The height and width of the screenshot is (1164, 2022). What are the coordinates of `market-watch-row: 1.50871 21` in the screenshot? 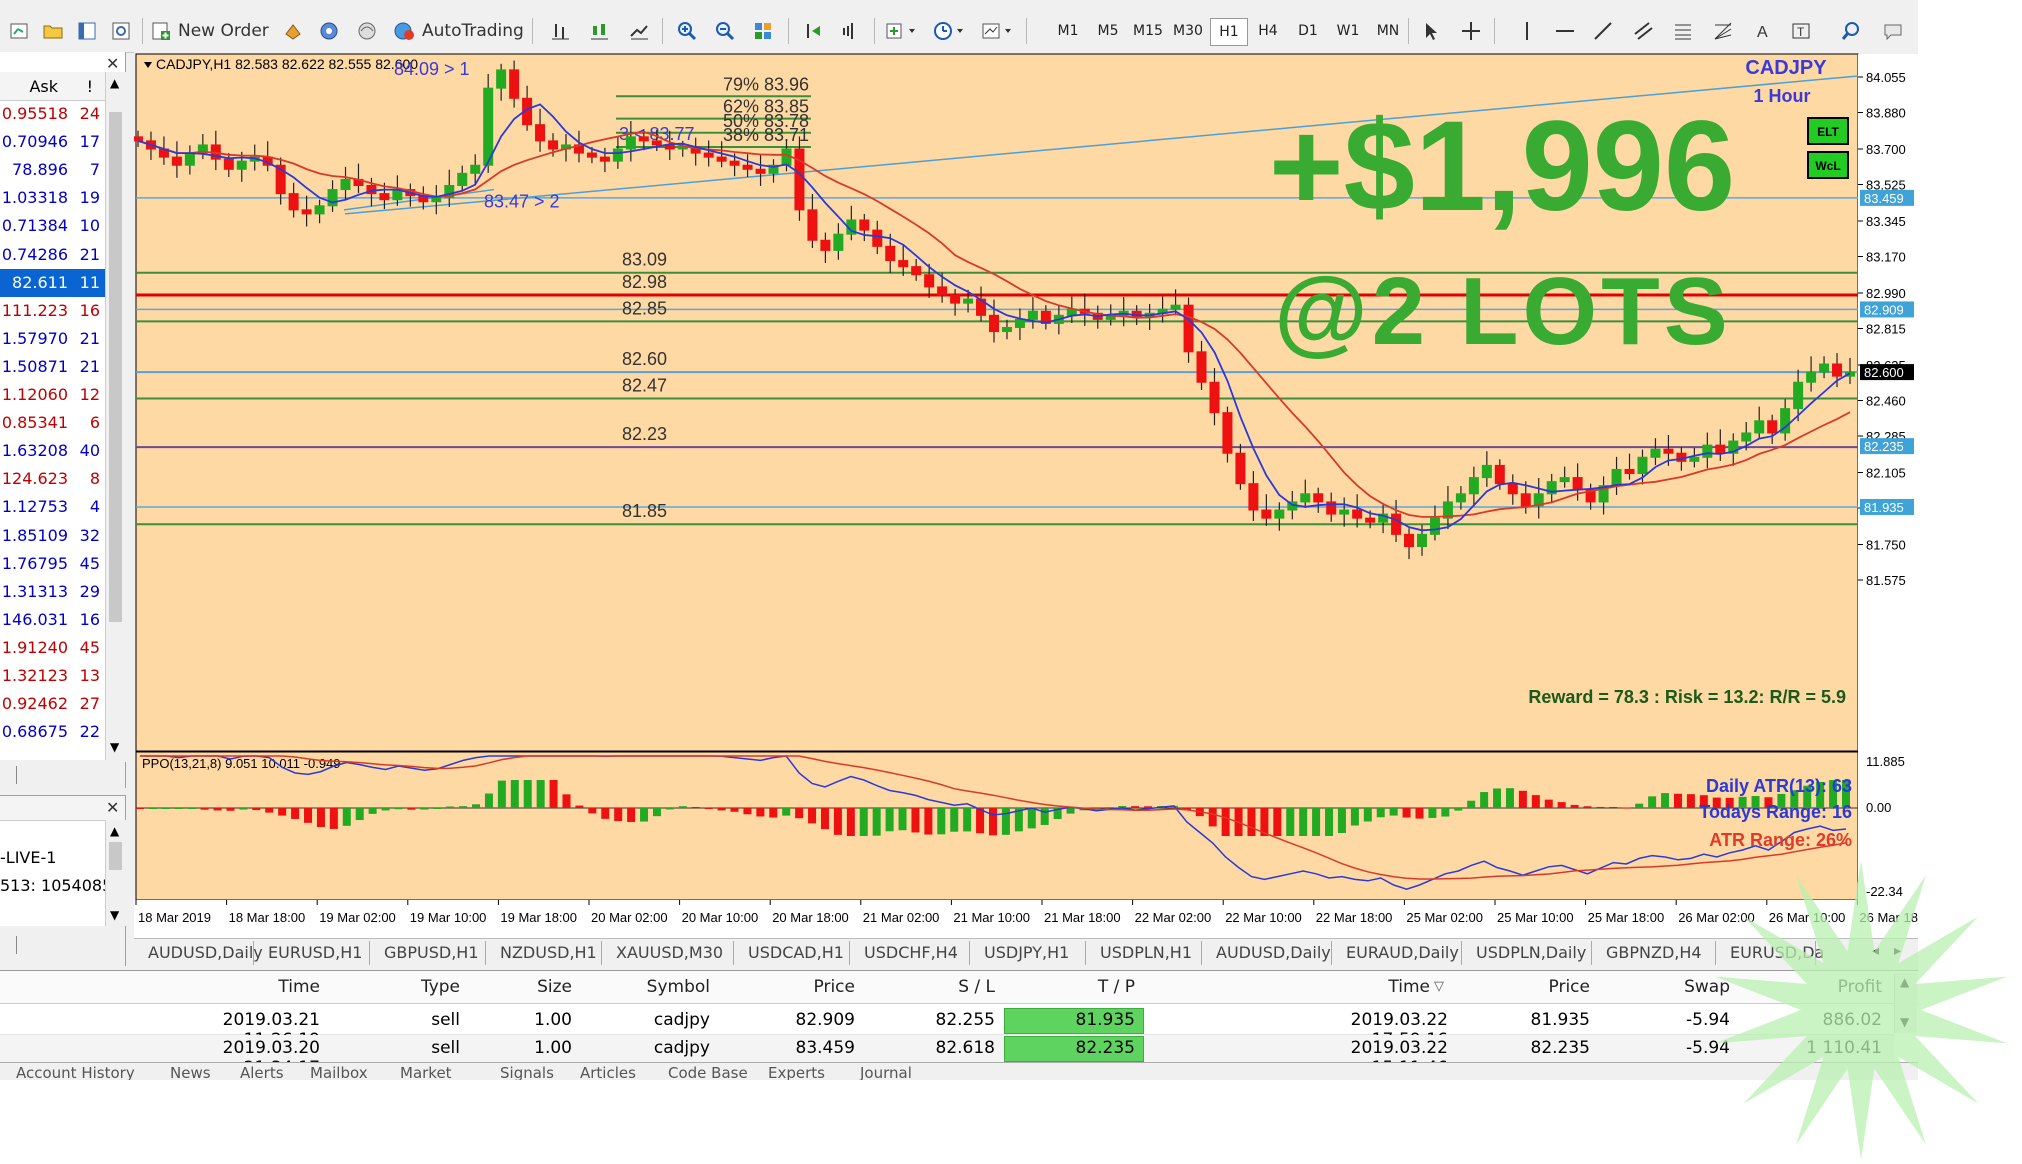 It's located at (52, 367).